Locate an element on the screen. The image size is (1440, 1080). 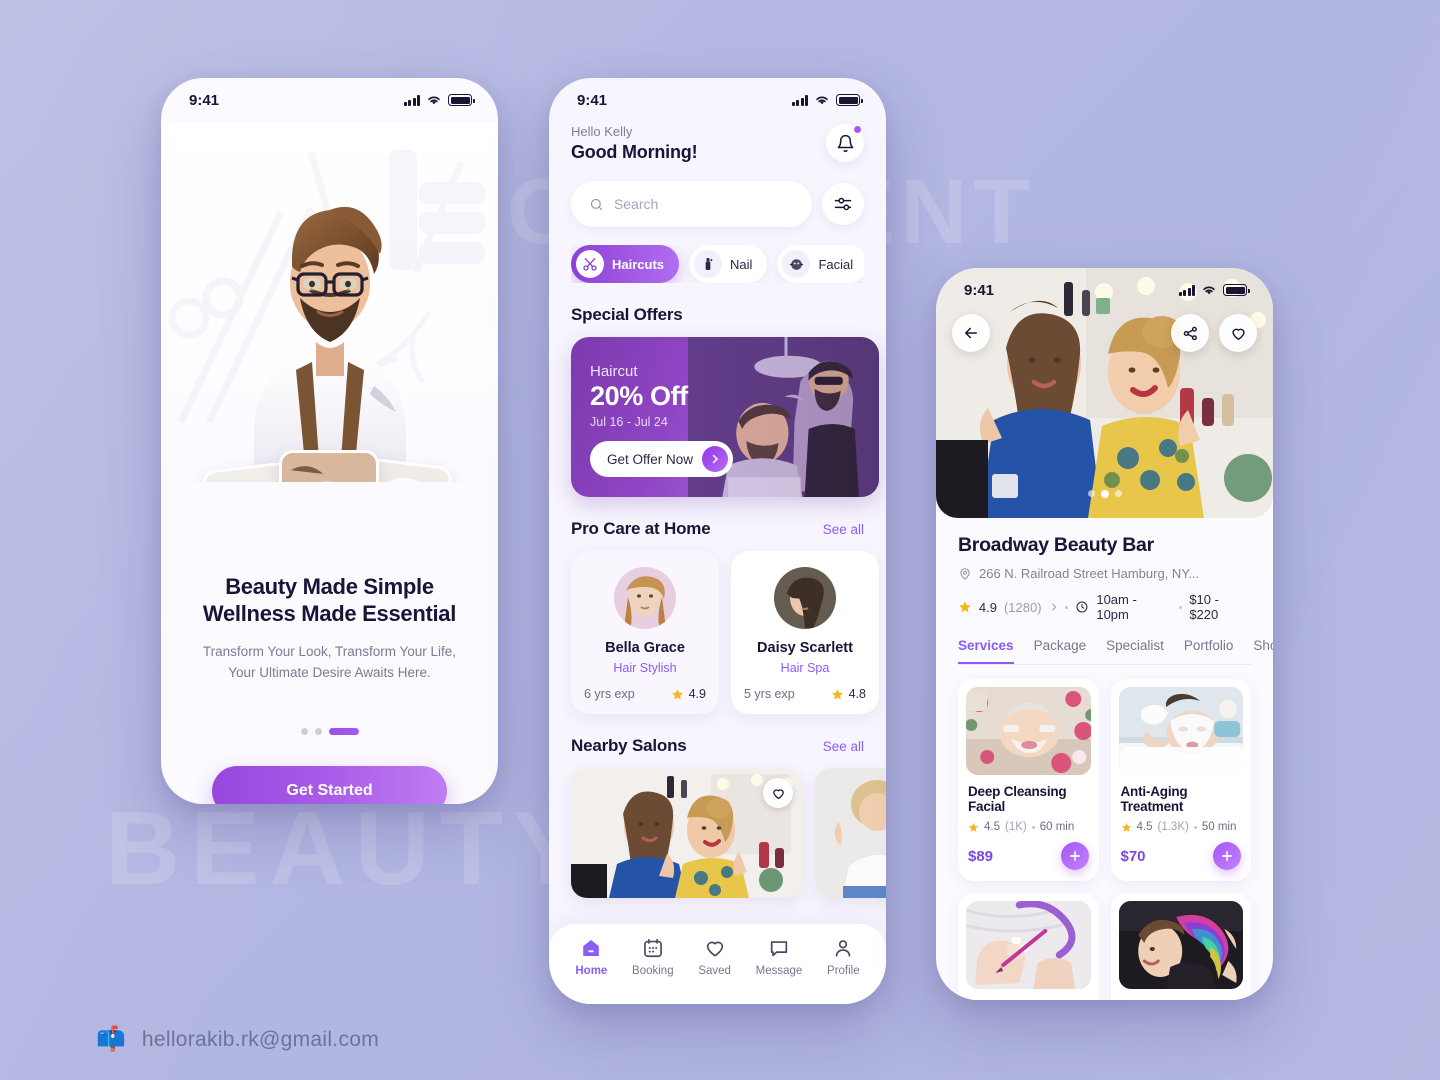
pagination-dot-3-active is located at coordinates (343, 731).